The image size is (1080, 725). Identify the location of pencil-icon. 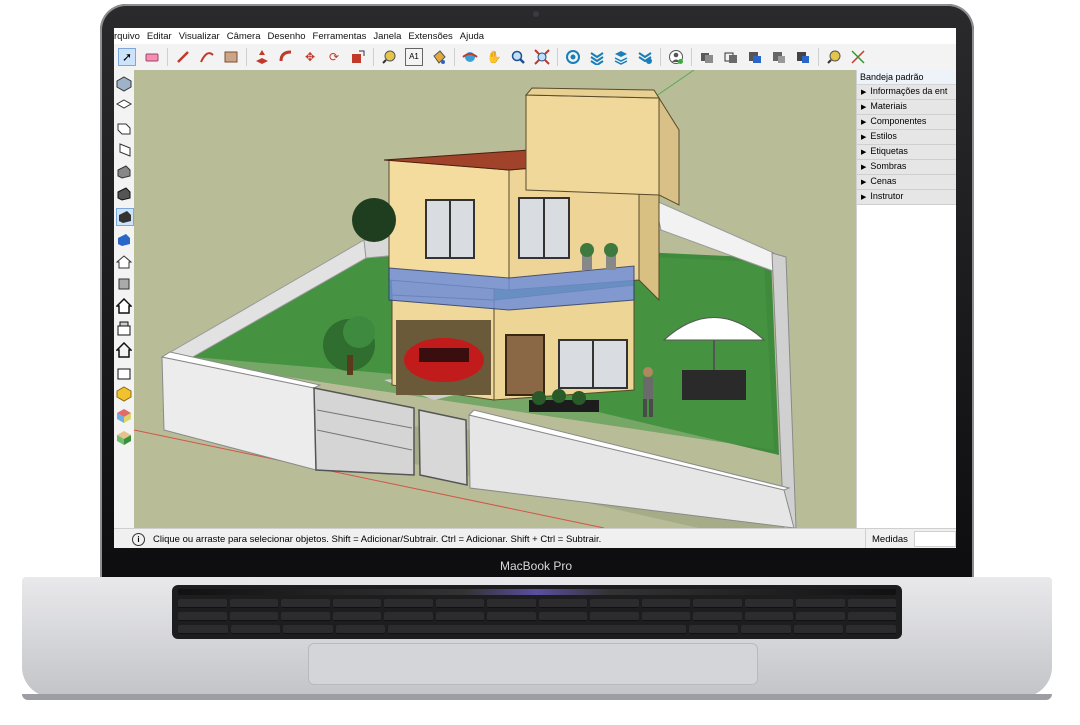
(183, 57).